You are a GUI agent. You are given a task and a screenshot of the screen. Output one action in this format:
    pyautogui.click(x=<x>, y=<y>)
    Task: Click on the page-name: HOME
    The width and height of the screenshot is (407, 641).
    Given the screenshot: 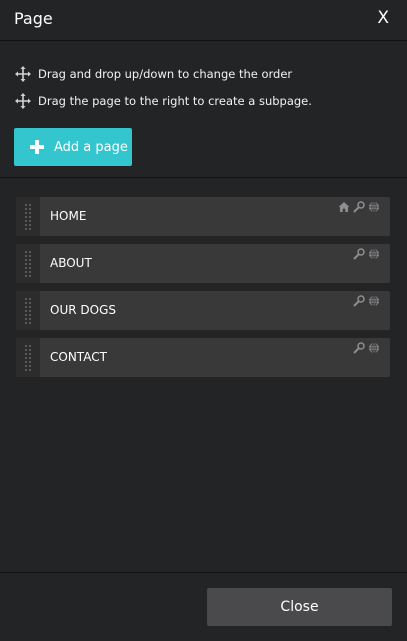 What is the action you would take?
    pyautogui.click(x=68, y=216)
    